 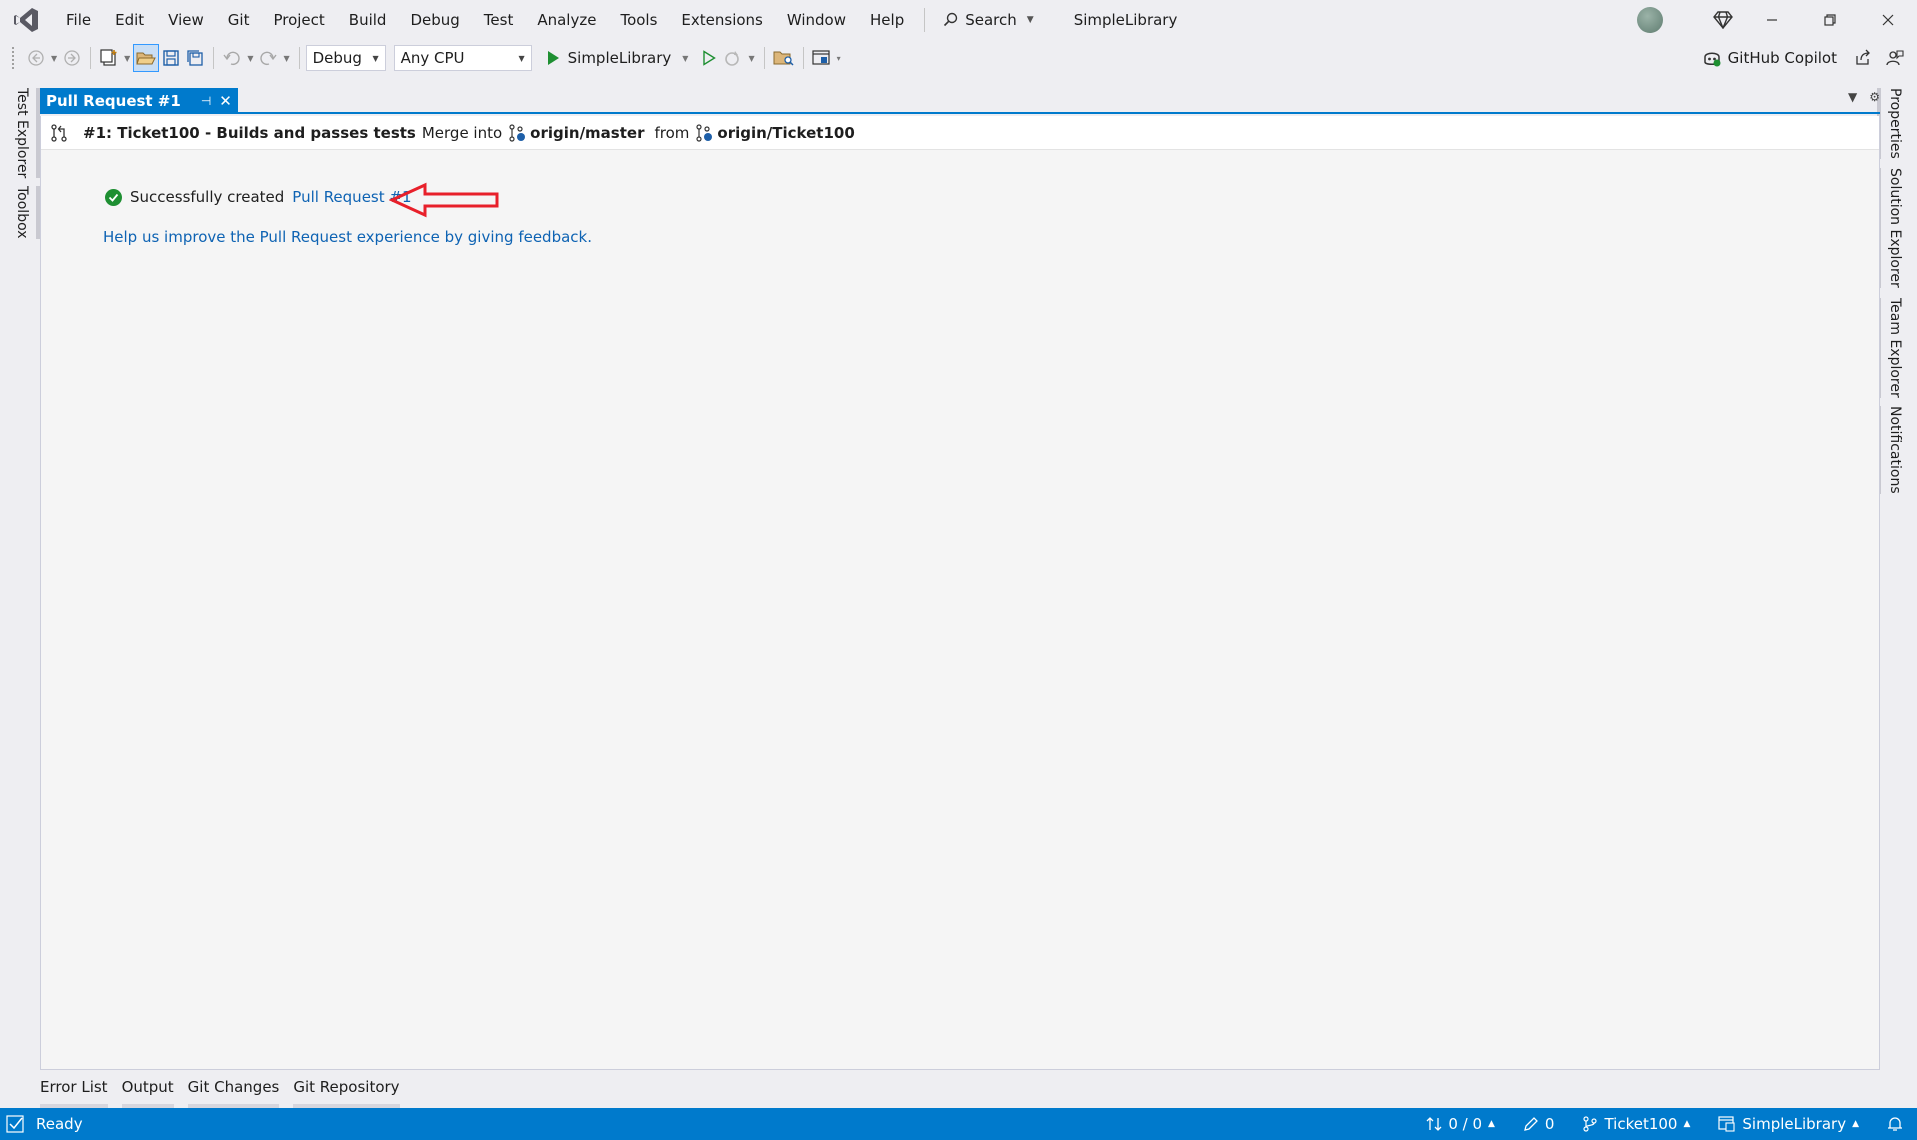 What do you see at coordinates (1895, 58) in the screenshot?
I see `feedback-button` at bounding box center [1895, 58].